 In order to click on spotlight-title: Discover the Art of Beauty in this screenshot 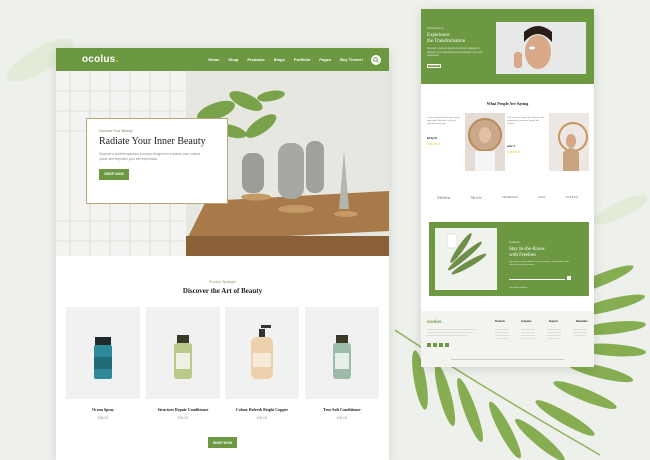, I will do `click(222, 291)`.